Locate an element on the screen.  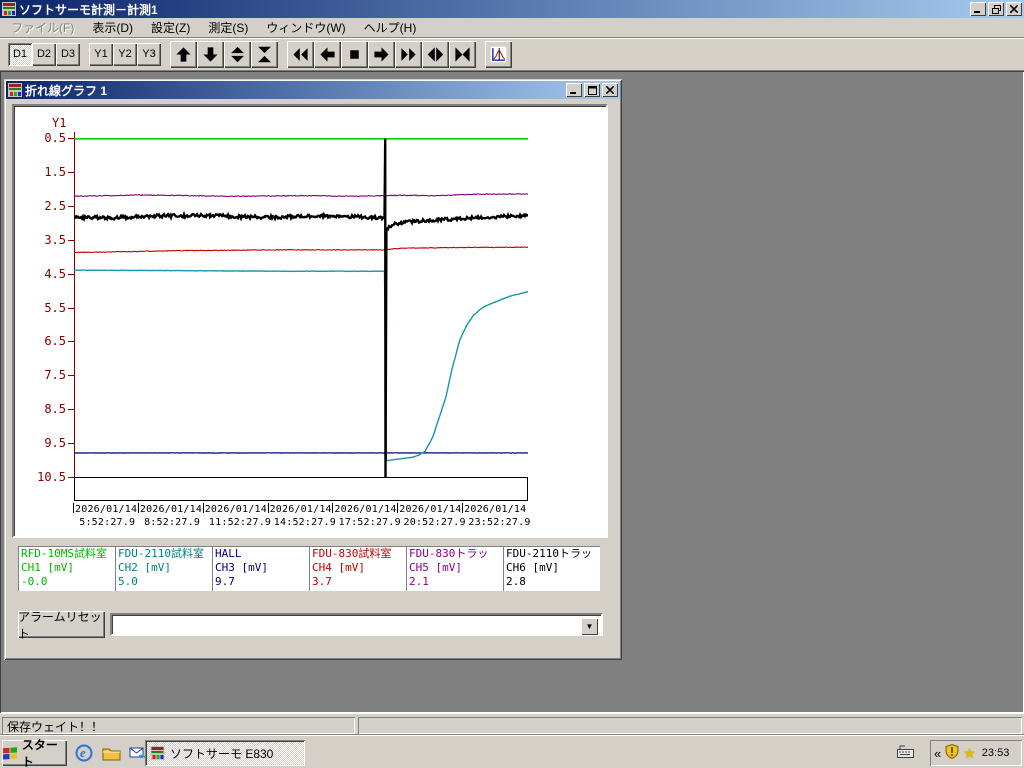
legend-cell-ch4: FDU-830試料室 CH4 [mV] 3.7 is located at coordinates (357, 568).